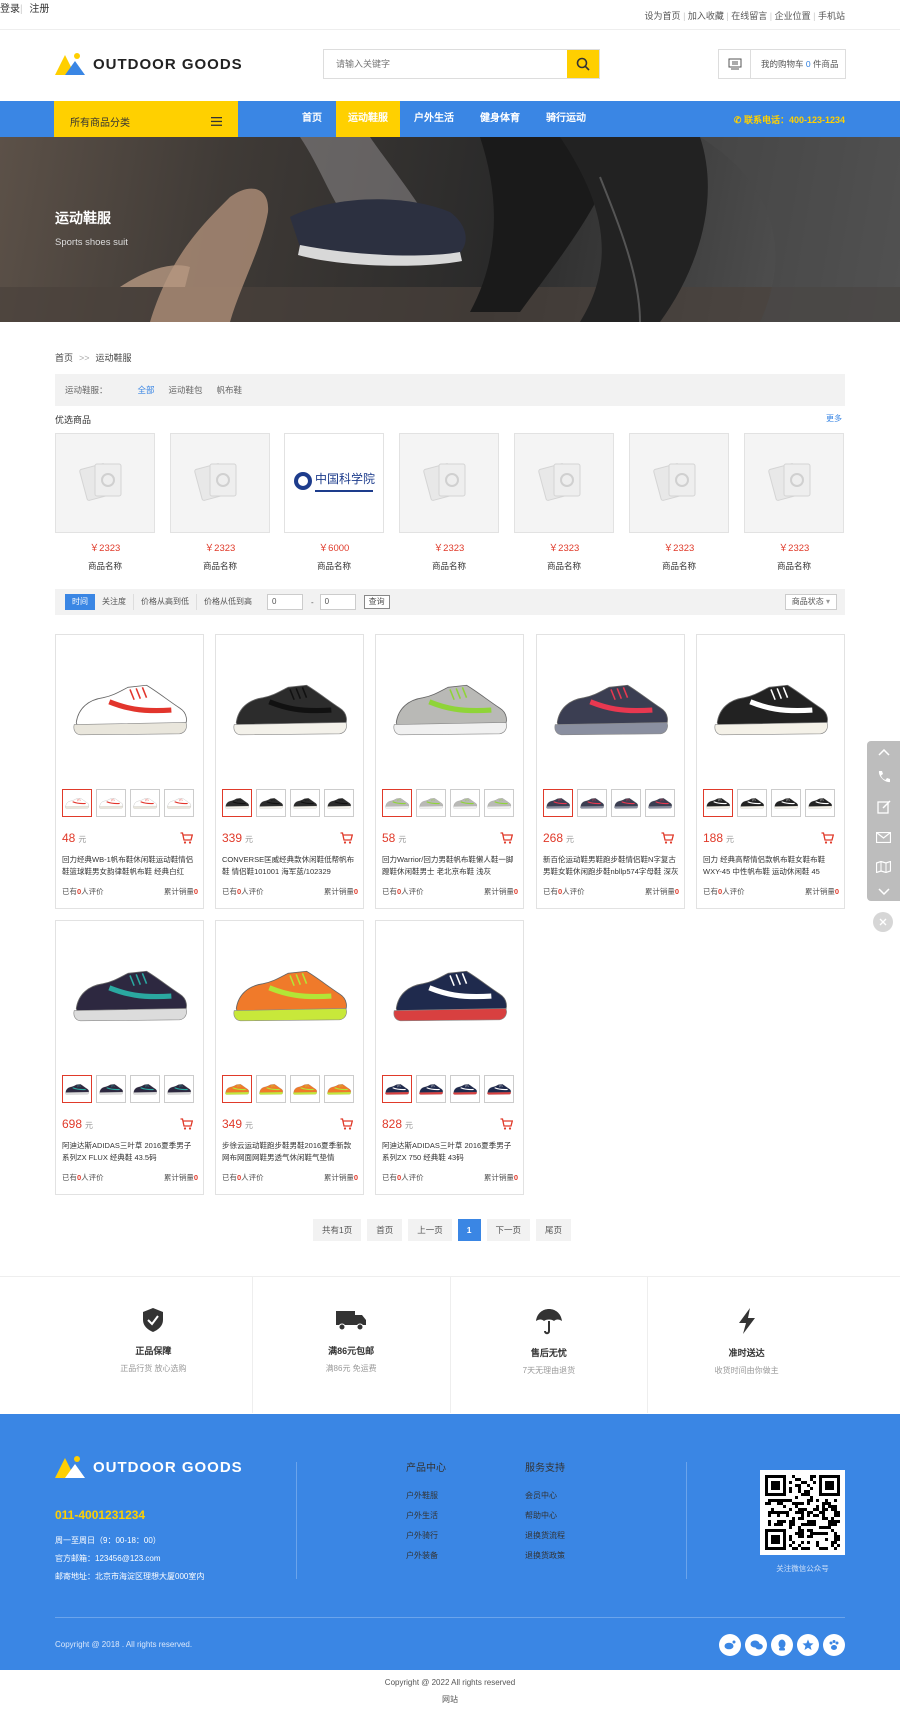  I want to click on footer-link: 户外骑行, so click(426, 1536).